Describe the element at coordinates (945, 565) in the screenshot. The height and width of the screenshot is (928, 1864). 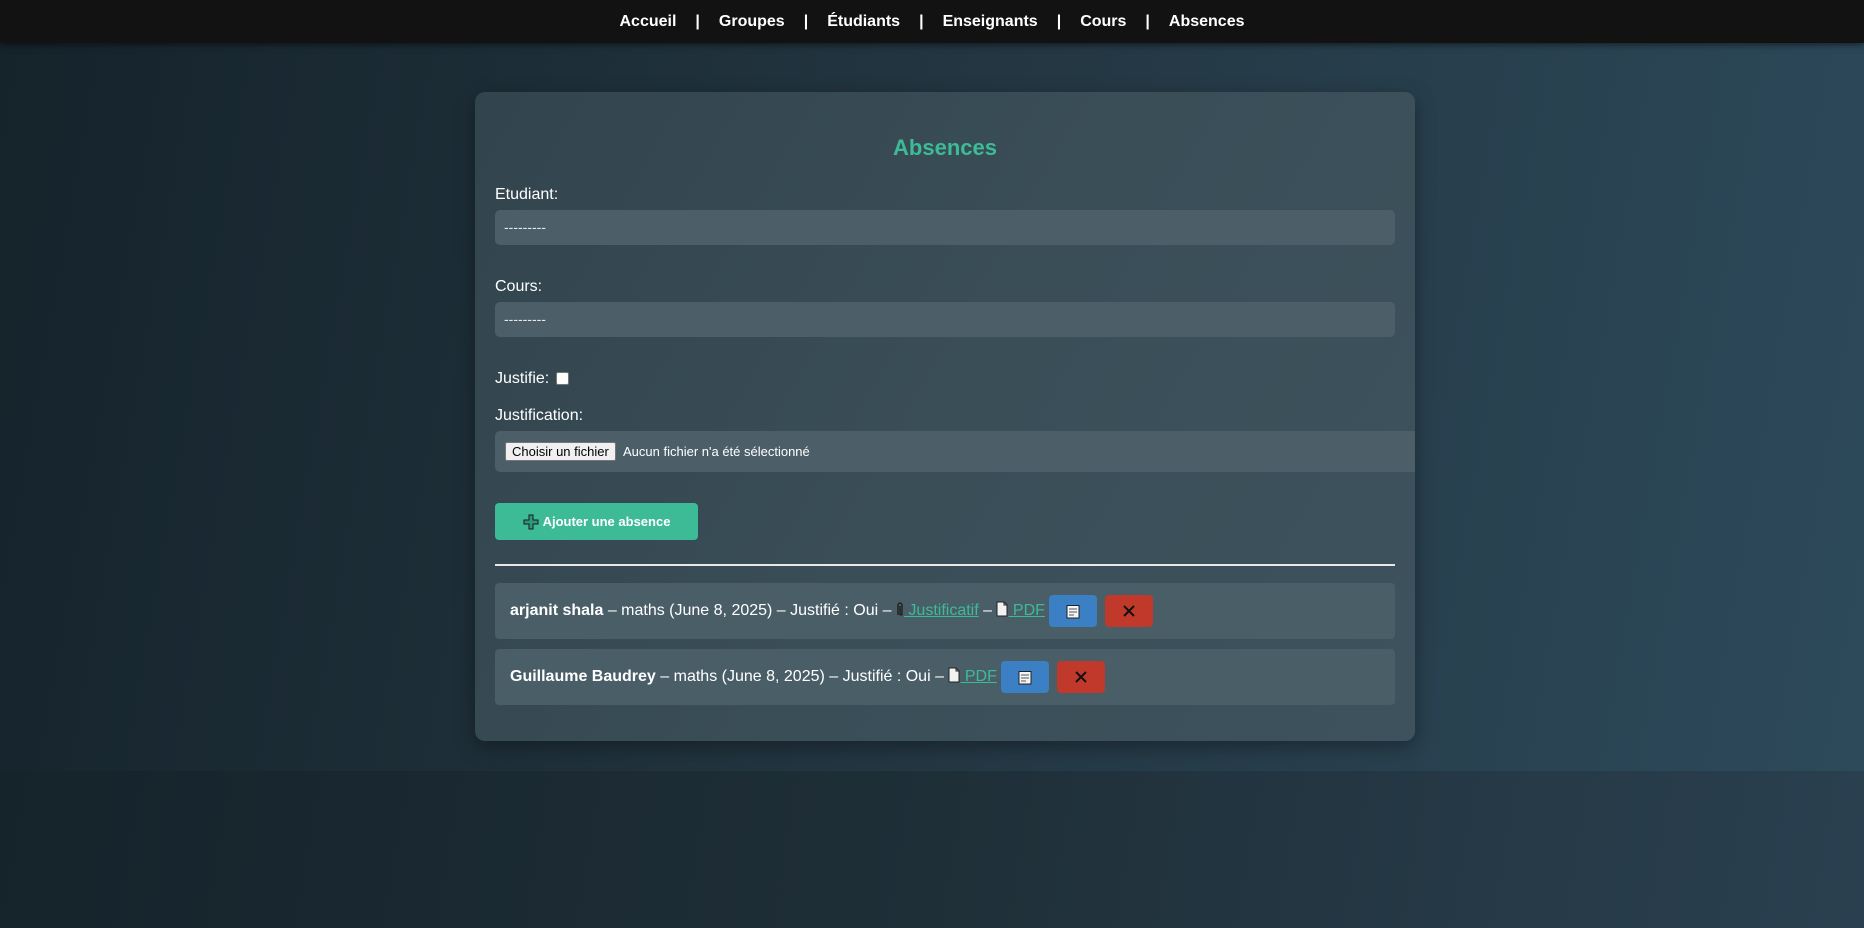
I see `divider` at that location.